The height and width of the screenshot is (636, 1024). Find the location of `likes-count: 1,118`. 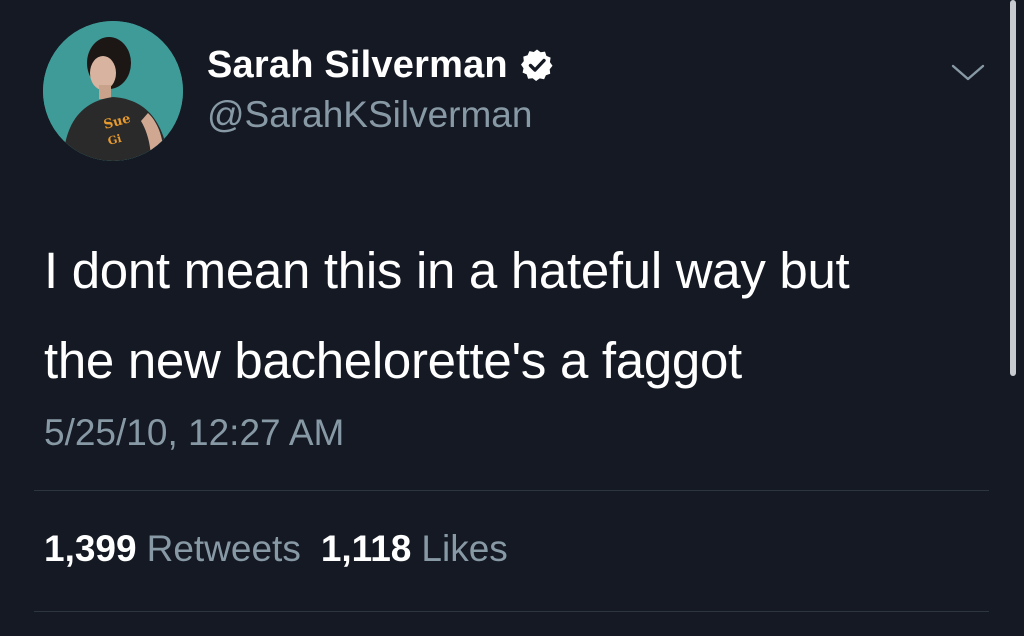

likes-count: 1,118 is located at coordinates (366, 548).